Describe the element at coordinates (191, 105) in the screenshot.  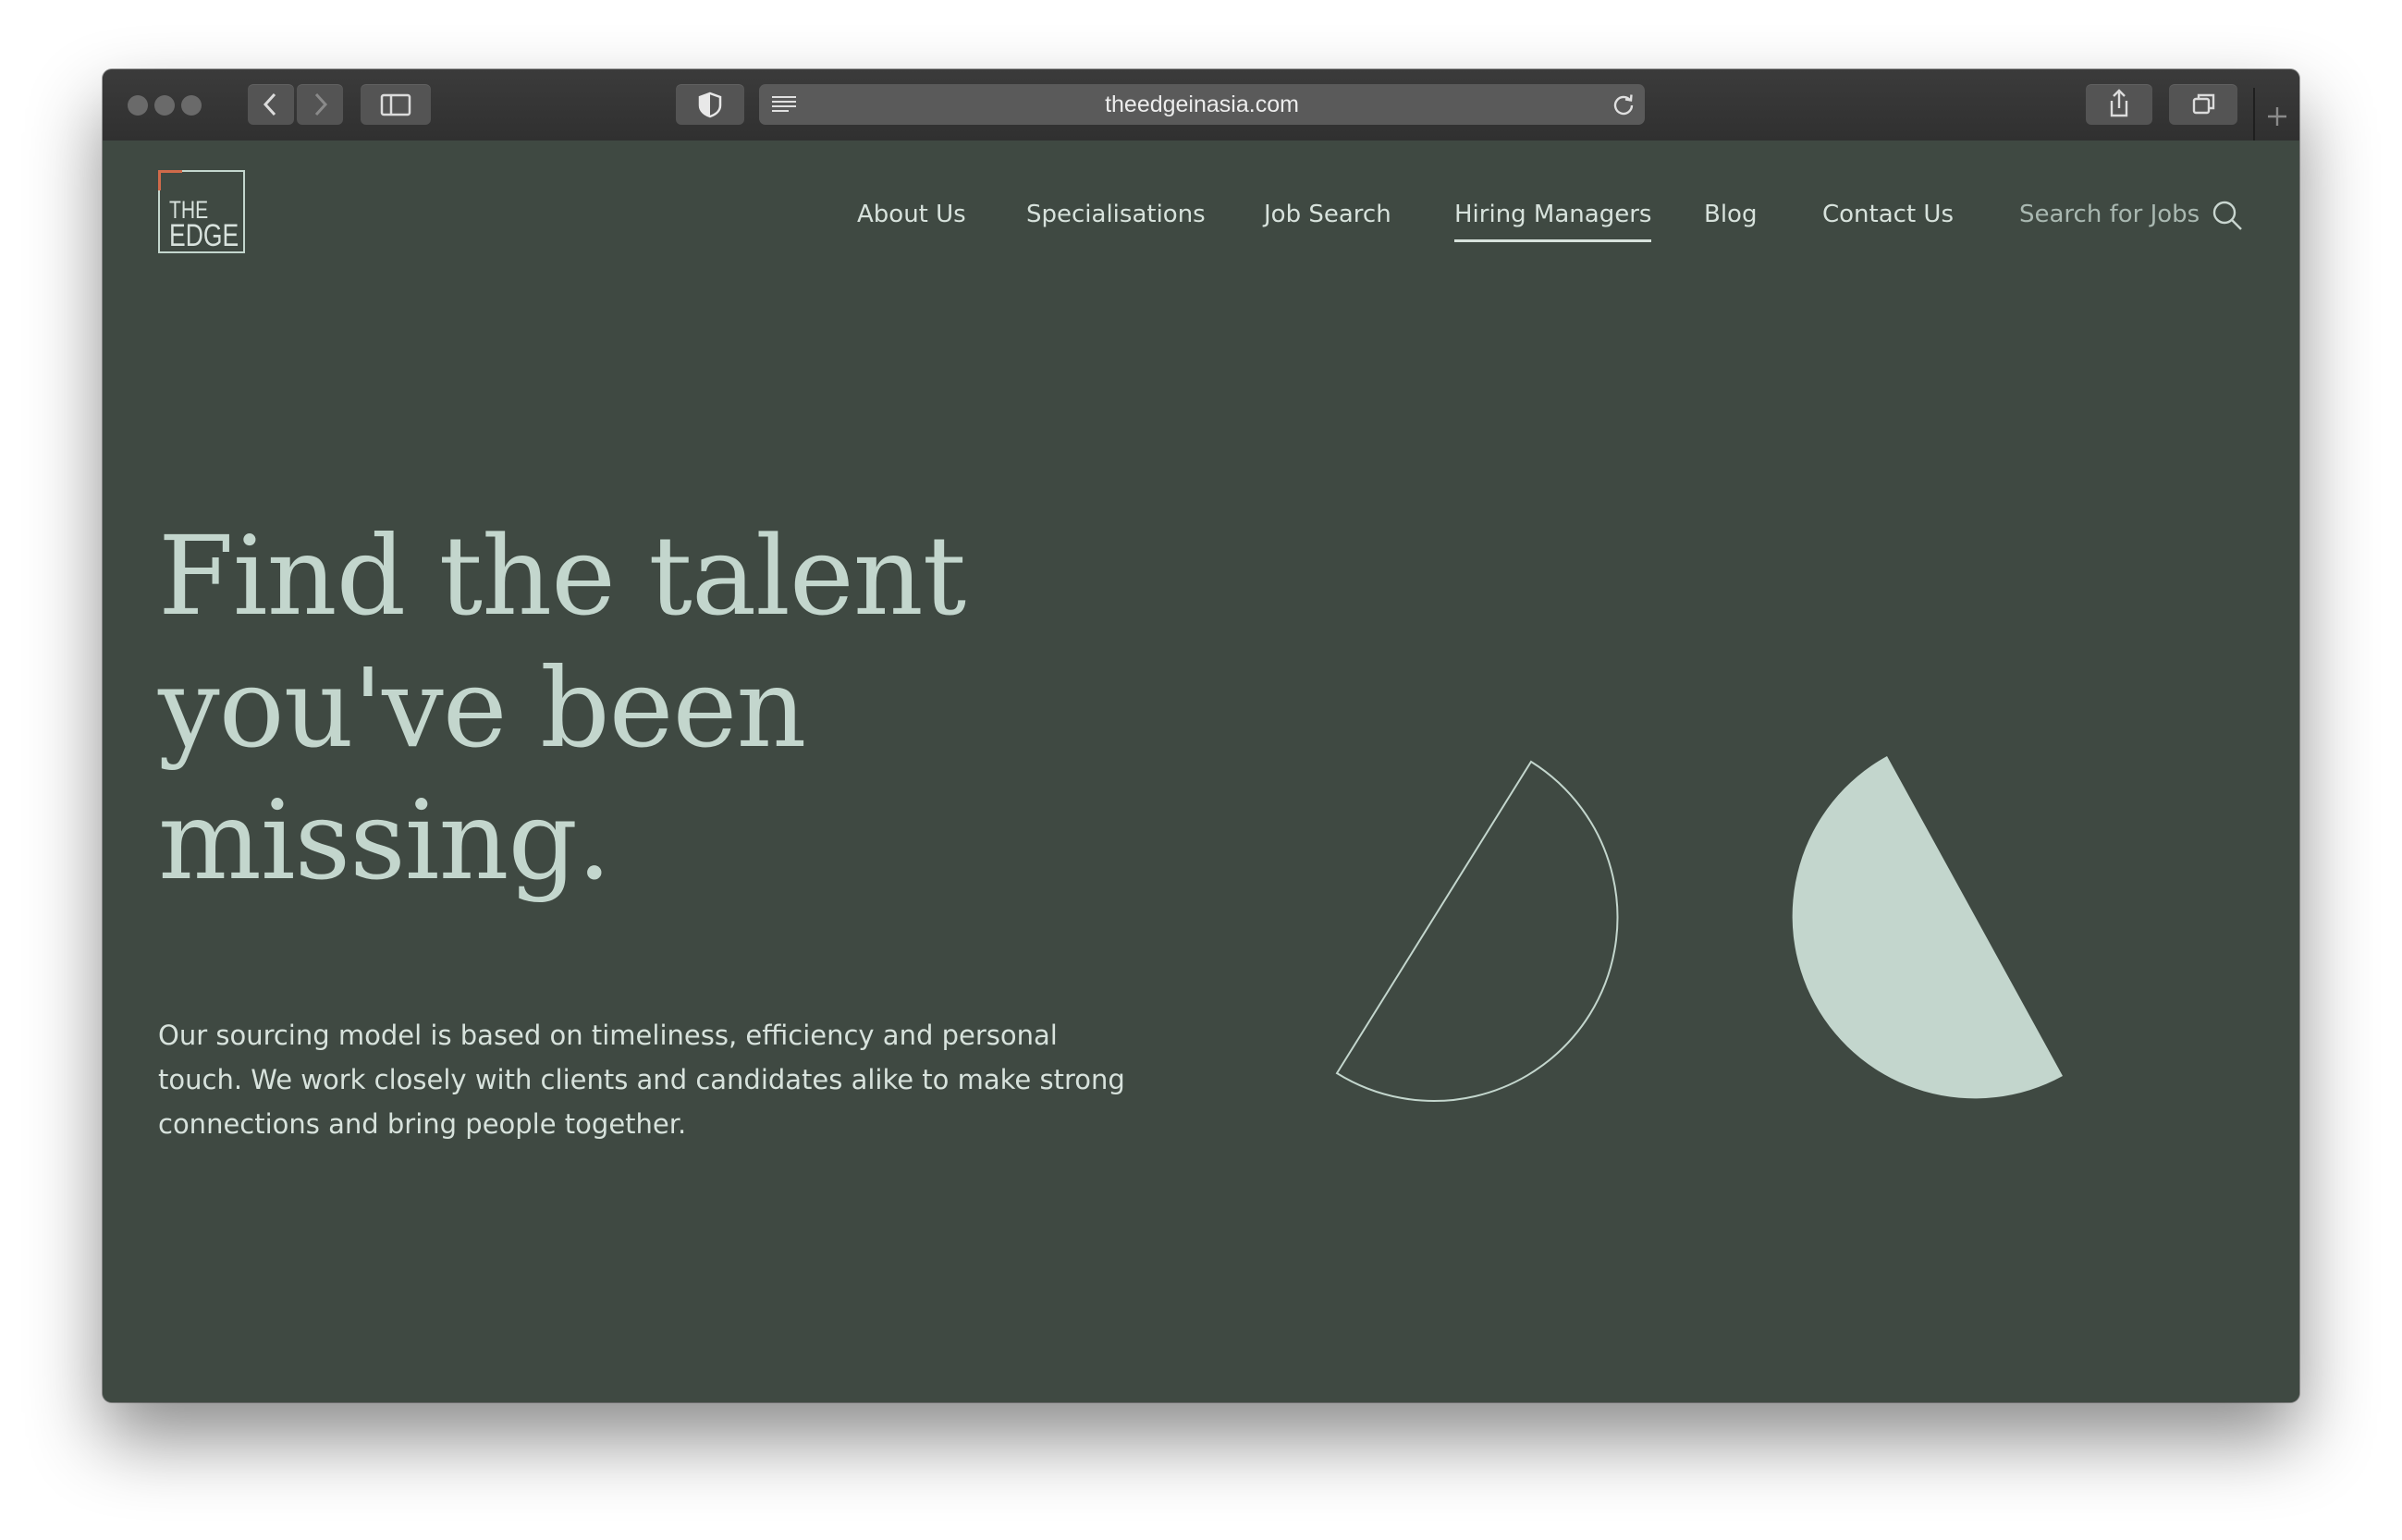
I see `zoom-window-button` at that location.